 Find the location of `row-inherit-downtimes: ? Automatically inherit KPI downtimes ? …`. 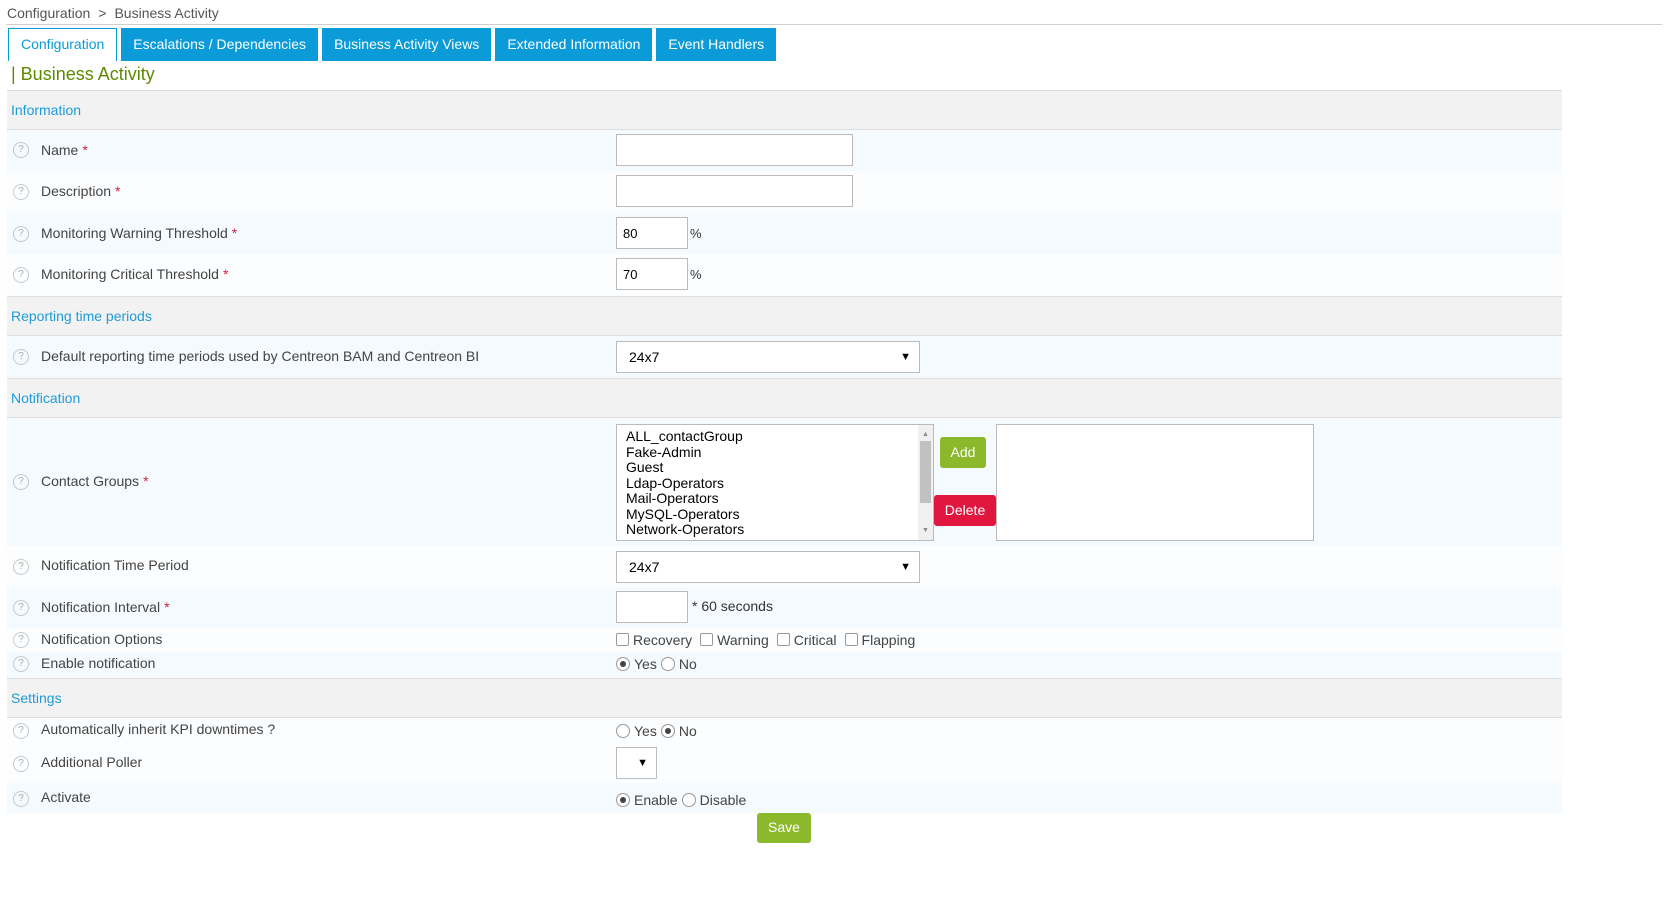

row-inherit-downtimes: ? Automatically inherit KPI downtimes ? … is located at coordinates (784, 732).